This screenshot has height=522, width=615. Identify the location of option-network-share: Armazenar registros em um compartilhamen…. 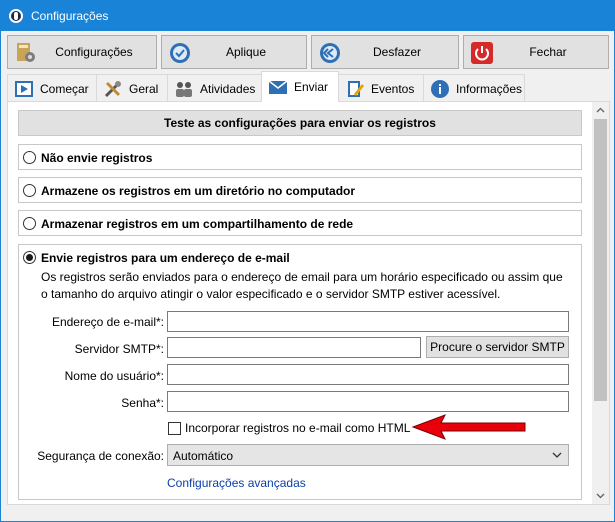
(300, 223).